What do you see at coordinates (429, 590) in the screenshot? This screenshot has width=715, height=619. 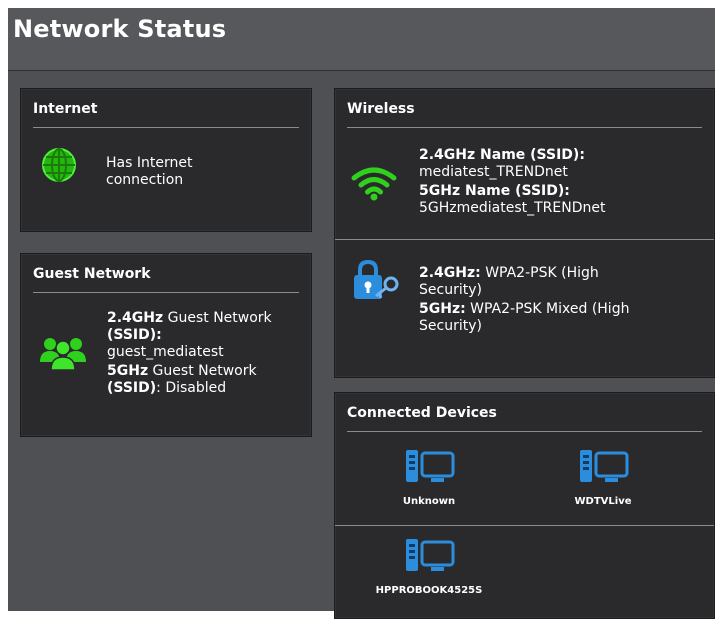 I see `device-name: HPPROBOOK4525S` at bounding box center [429, 590].